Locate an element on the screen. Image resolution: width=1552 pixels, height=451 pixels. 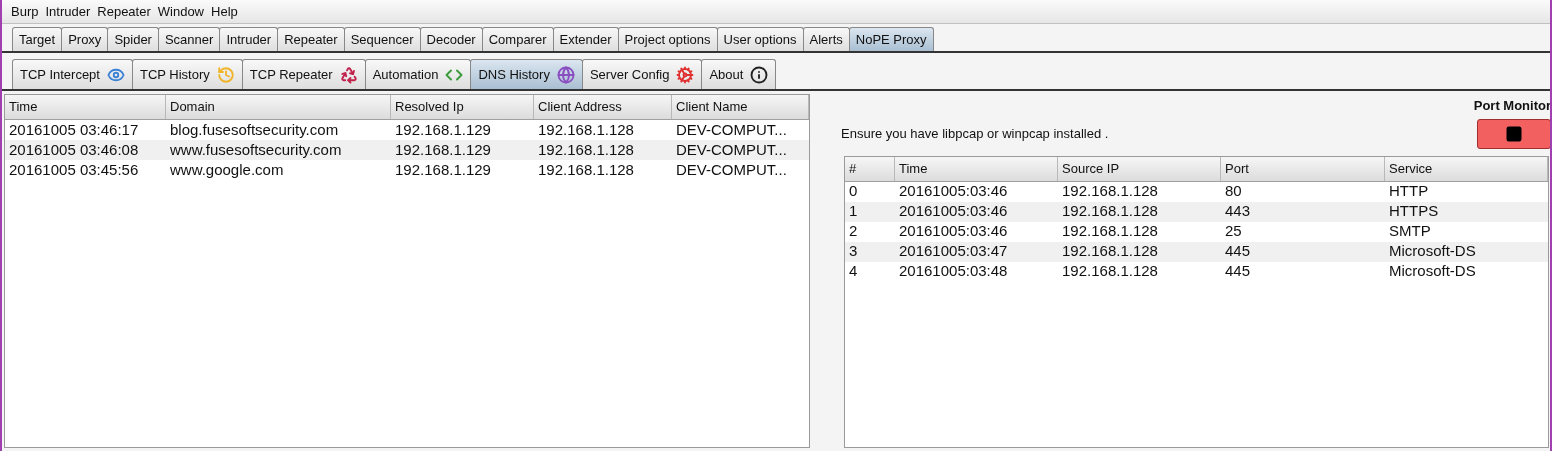
table-cell-text: 20161005 03:46:08 is located at coordinates (74, 150).